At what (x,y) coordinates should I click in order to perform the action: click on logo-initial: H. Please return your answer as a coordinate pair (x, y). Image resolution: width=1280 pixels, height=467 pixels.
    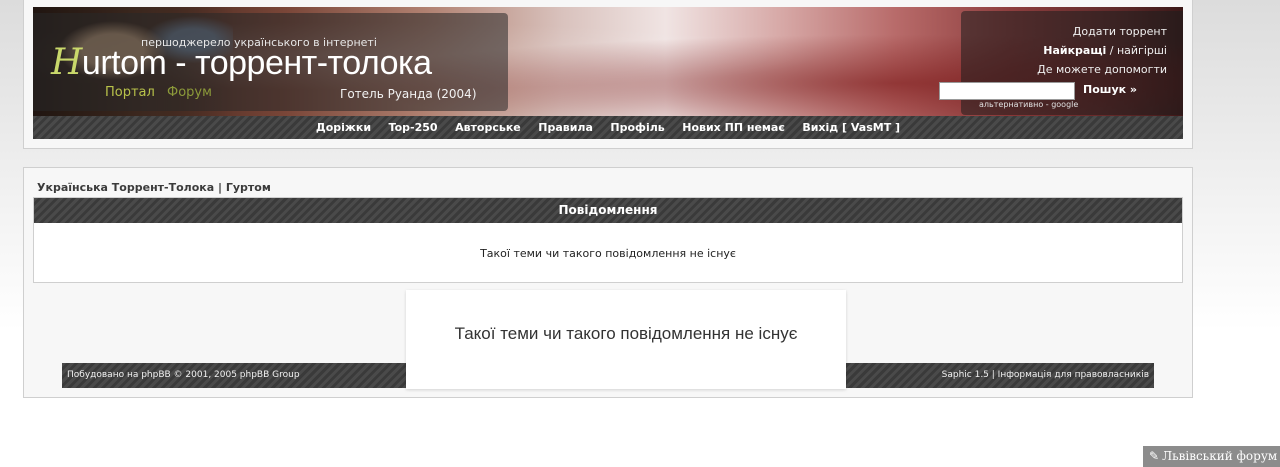
    Looking at the image, I should click on (66, 62).